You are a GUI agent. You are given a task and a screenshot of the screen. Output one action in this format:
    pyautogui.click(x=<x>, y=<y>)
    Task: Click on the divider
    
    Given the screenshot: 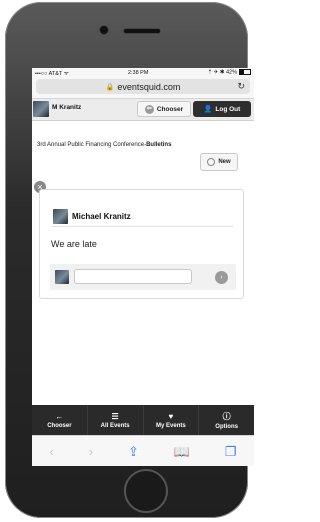 What is the action you would take?
    pyautogui.click(x=142, y=226)
    